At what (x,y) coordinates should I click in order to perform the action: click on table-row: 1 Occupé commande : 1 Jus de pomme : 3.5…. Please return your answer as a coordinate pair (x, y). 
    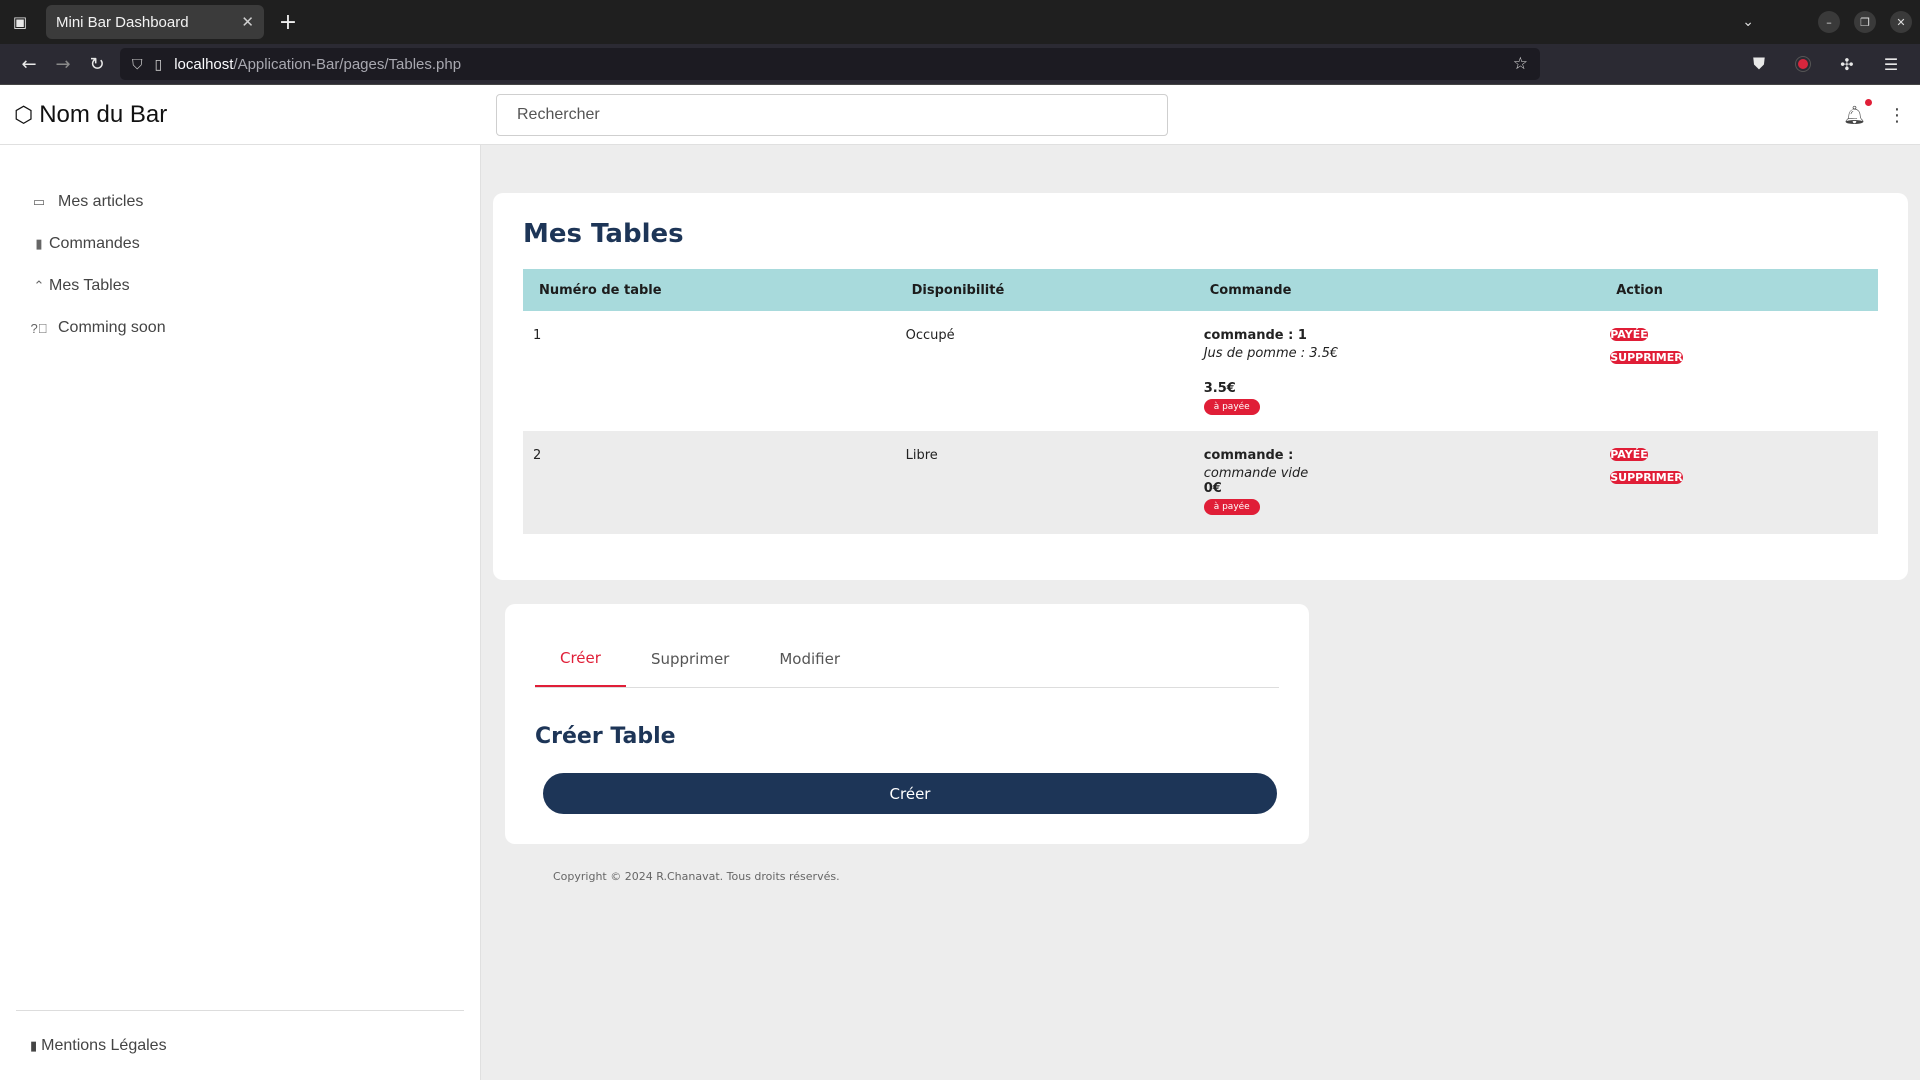
    Looking at the image, I should click on (1200, 371).